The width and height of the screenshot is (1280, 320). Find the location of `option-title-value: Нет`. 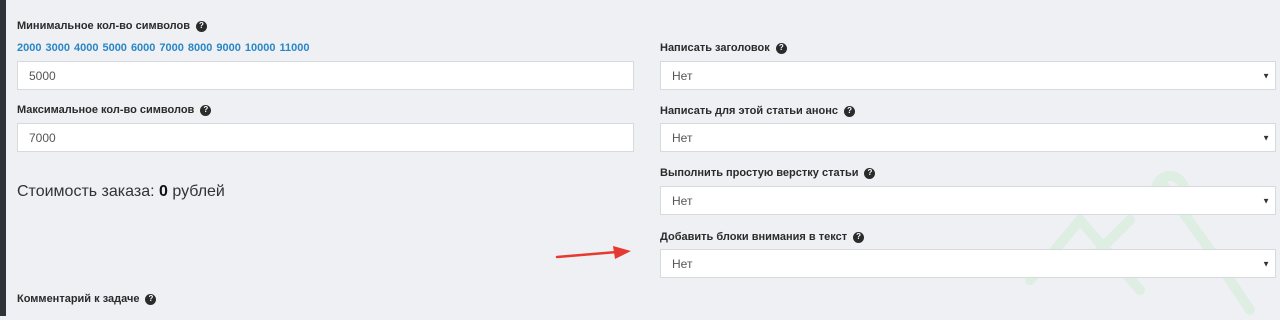

option-title-value: Нет is located at coordinates (682, 75).